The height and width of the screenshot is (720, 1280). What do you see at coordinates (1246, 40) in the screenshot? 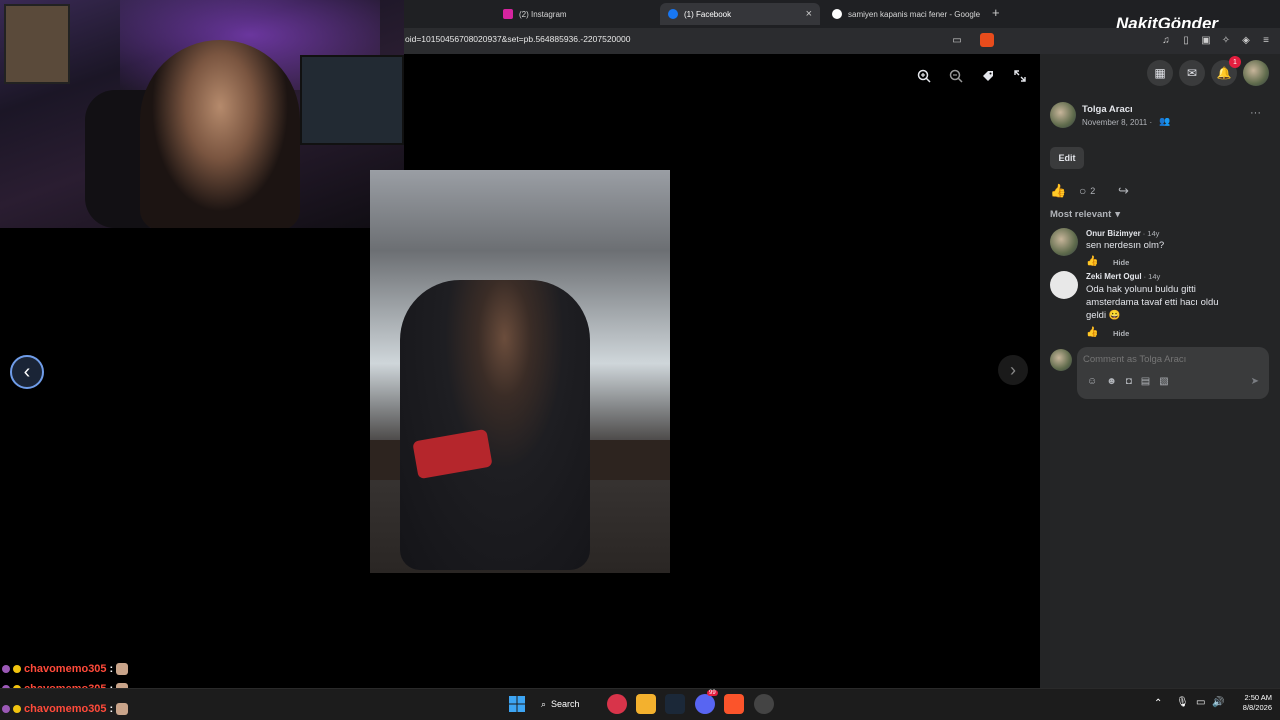
I see `vpn-icon: ◈` at bounding box center [1246, 40].